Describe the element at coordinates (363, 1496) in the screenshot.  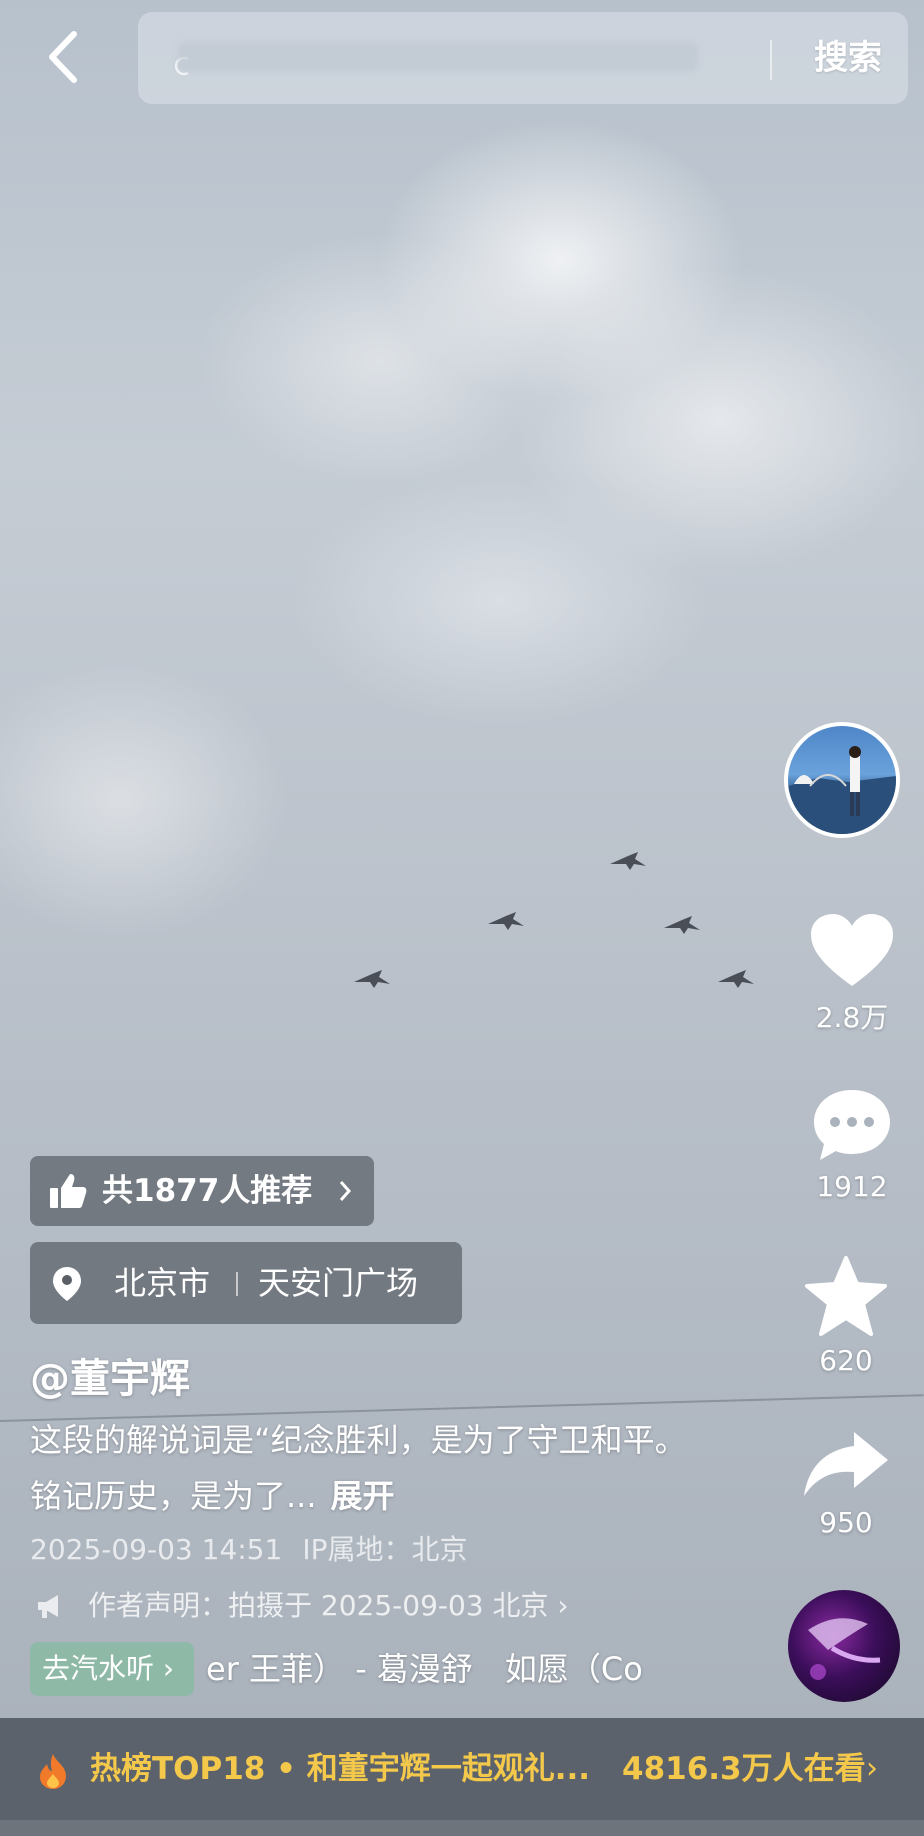
I see `expand-button: 展开` at that location.